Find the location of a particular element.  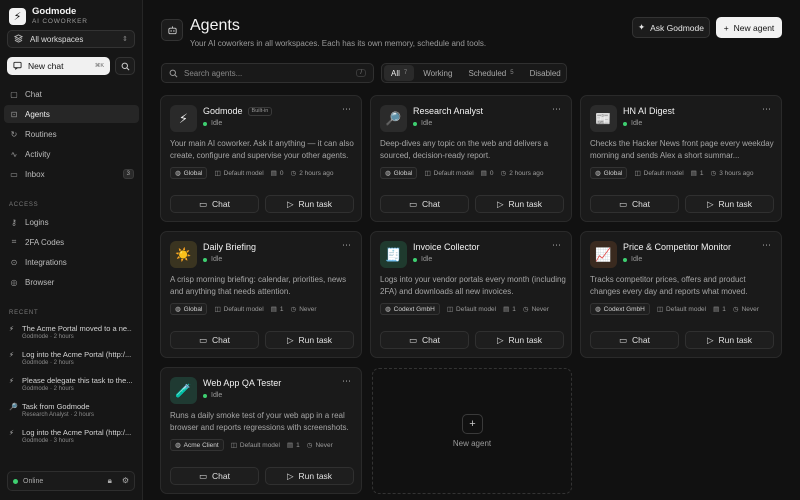

tasks-icon: ▤ is located at coordinates (273, 309).